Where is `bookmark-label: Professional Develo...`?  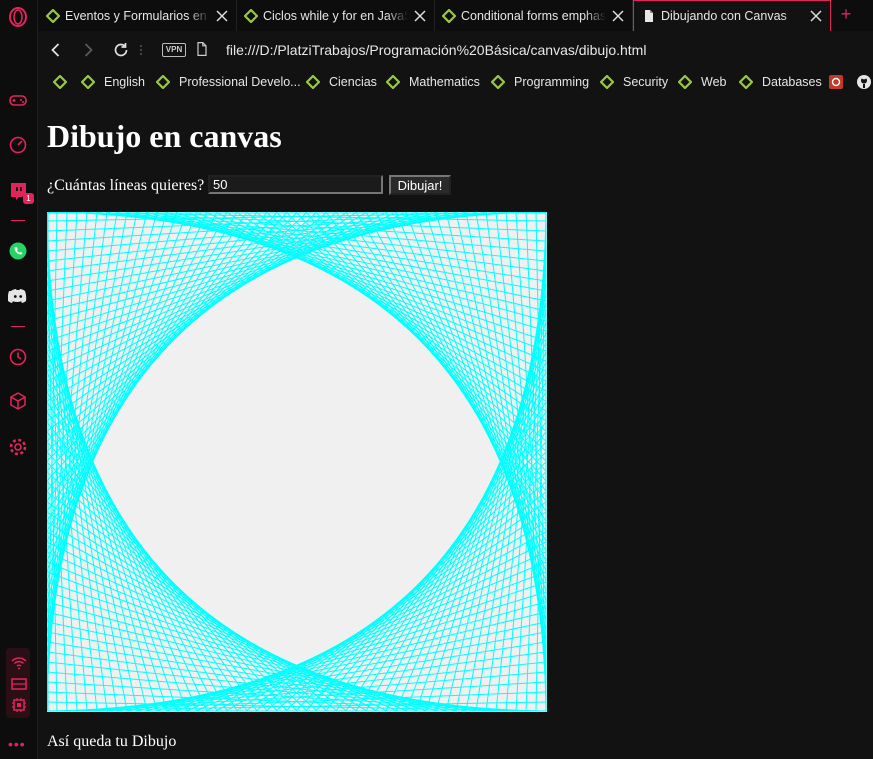
bookmark-label: Professional Develo... is located at coordinates (240, 82).